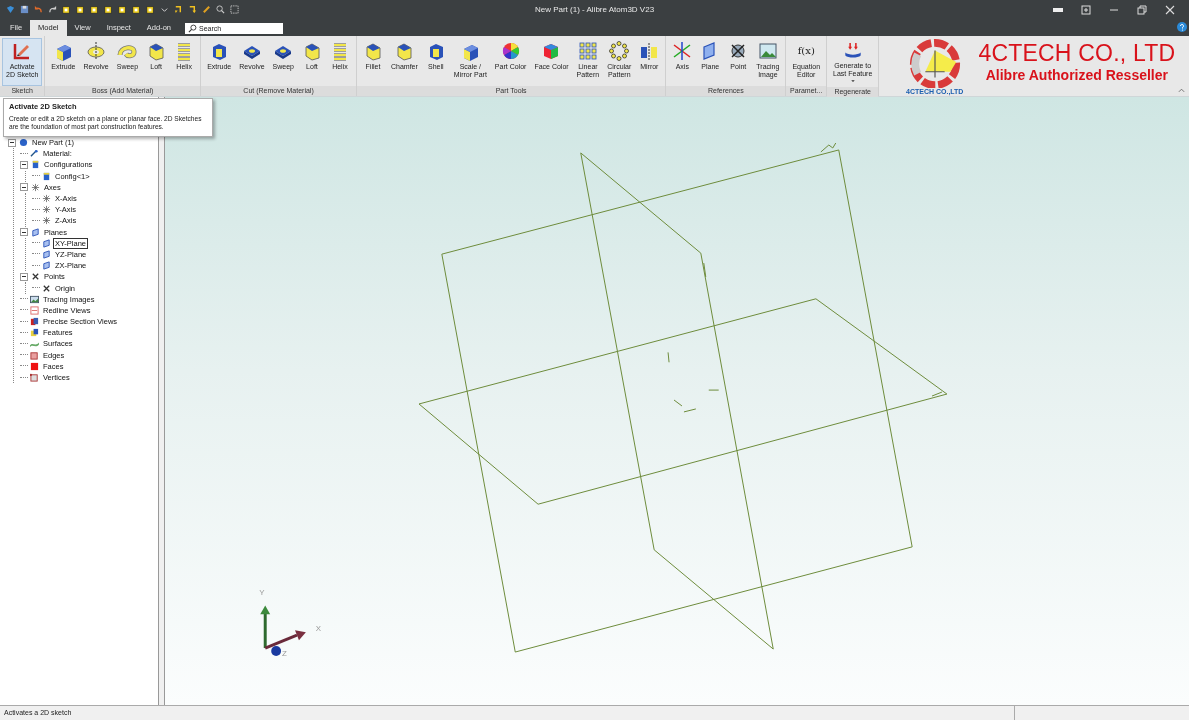 This screenshot has width=1189, height=720. Describe the element at coordinates (1182, 27) in the screenshot. I see `help-icon` at that location.